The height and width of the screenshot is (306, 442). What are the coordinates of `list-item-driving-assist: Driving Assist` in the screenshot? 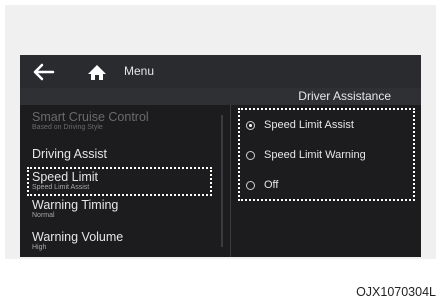 It's located at (127, 154).